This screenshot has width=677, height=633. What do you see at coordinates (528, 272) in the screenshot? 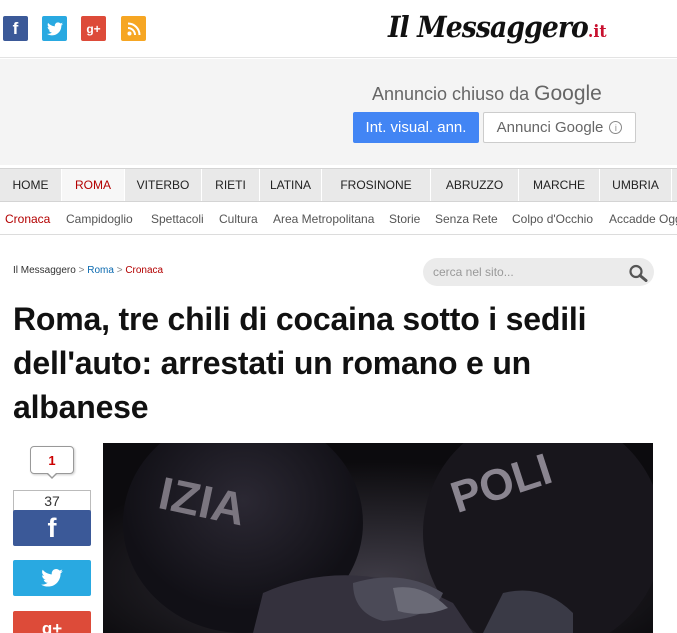
I see `search-input` at bounding box center [528, 272].